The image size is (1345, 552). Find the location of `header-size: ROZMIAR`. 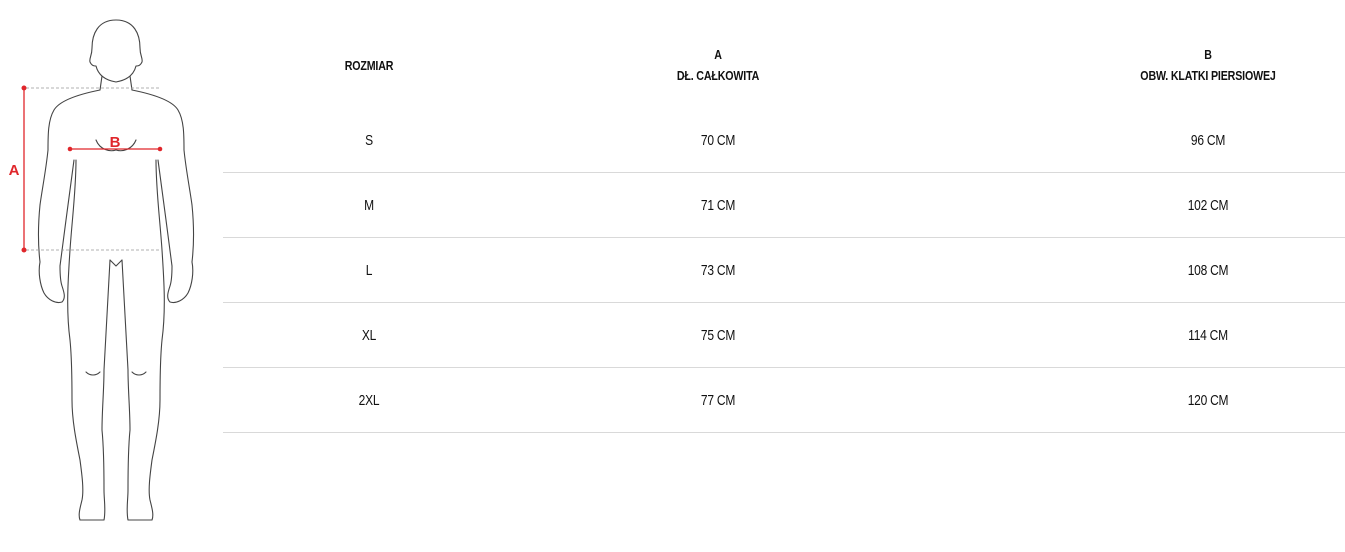

header-size: ROZMIAR is located at coordinates (369, 65).